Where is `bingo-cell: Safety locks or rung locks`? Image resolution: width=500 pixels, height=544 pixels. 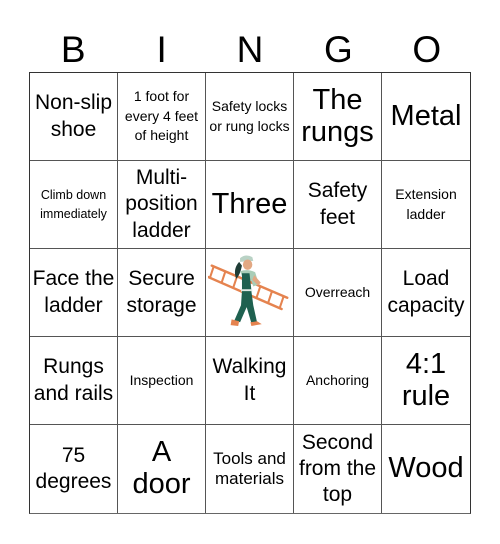
bingo-cell: Safety locks or rung locks is located at coordinates (250, 117).